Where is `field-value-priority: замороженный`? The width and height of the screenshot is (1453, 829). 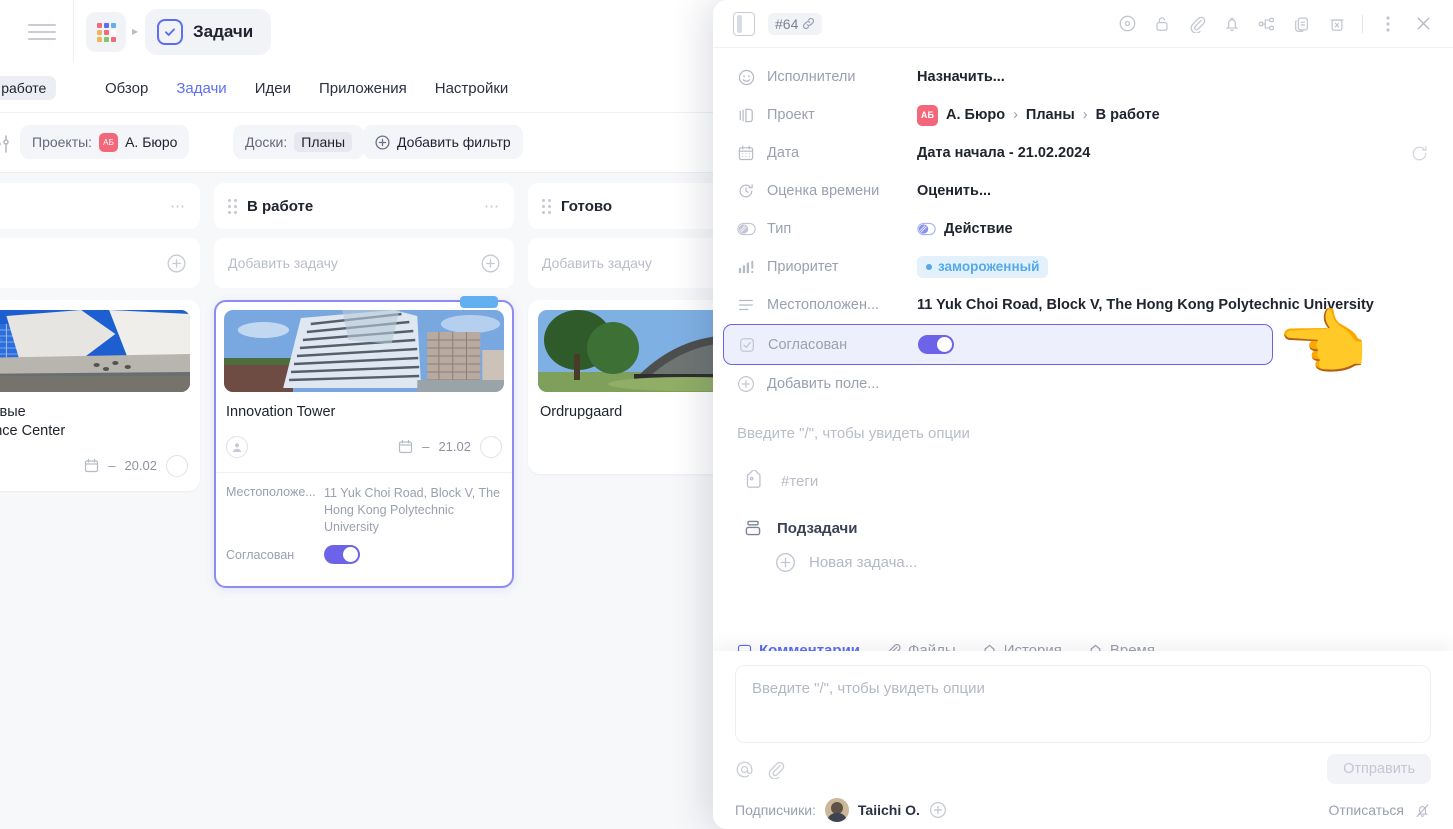
field-value-priority: замороженный is located at coordinates (983, 267).